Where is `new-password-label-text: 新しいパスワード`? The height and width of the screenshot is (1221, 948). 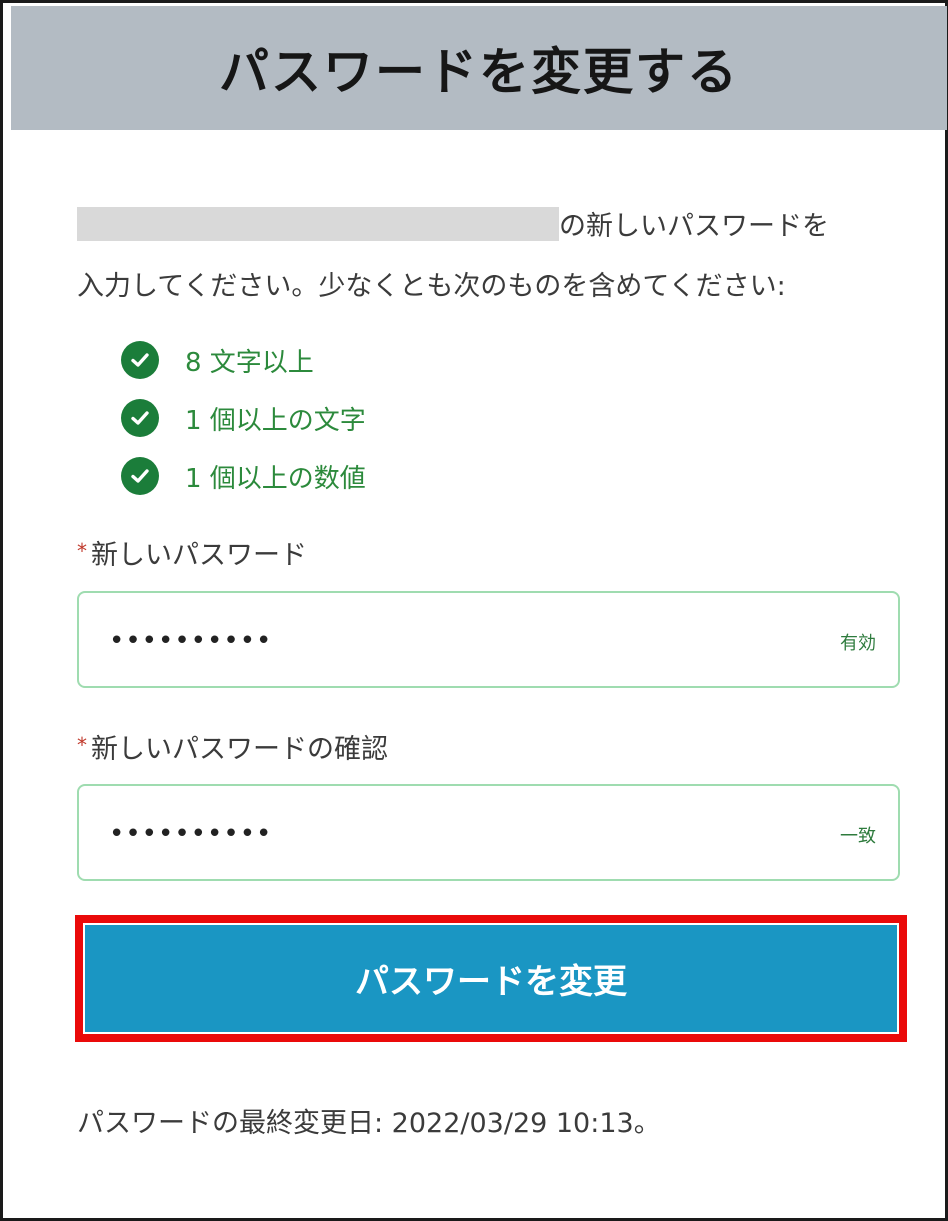
new-password-label-text: 新しいパスワード is located at coordinates (199, 555).